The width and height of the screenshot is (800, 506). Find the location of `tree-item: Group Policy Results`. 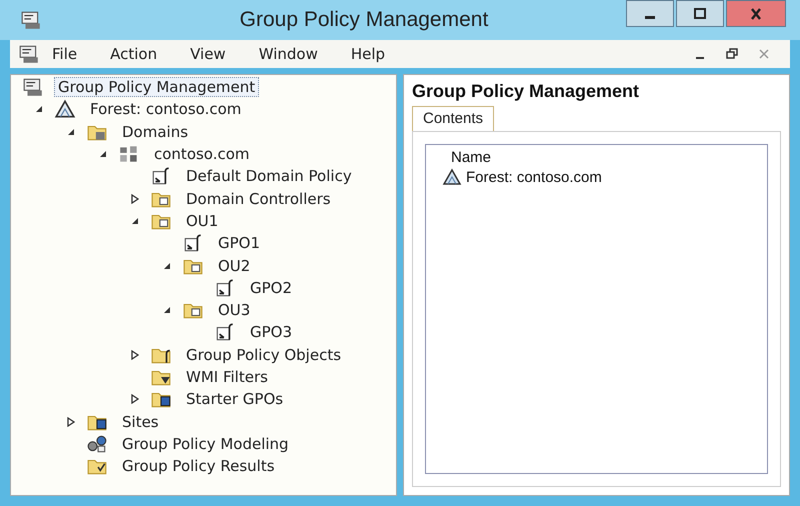

tree-item: Group Policy Results is located at coordinates (198, 466).